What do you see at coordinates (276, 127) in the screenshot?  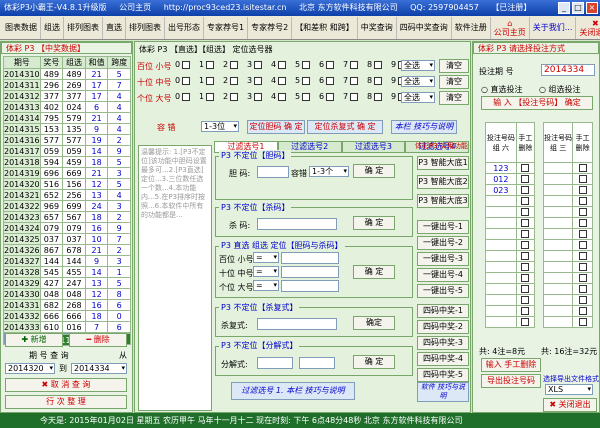 I see `ding-dan-button: 定位胆码 确 定` at bounding box center [276, 127].